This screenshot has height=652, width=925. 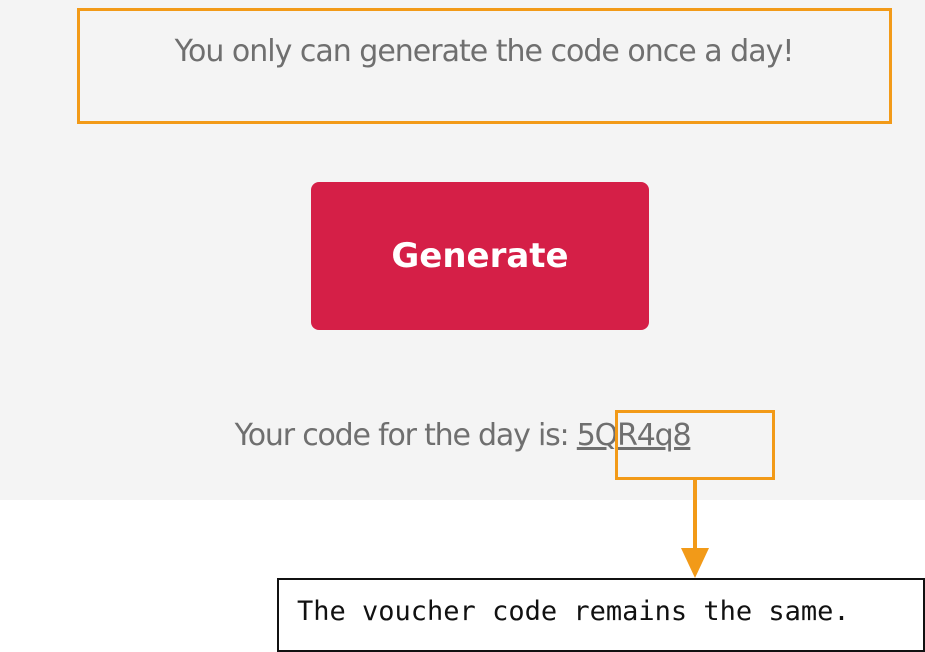 What do you see at coordinates (480, 256) in the screenshot?
I see `generate-button: Generate` at bounding box center [480, 256].